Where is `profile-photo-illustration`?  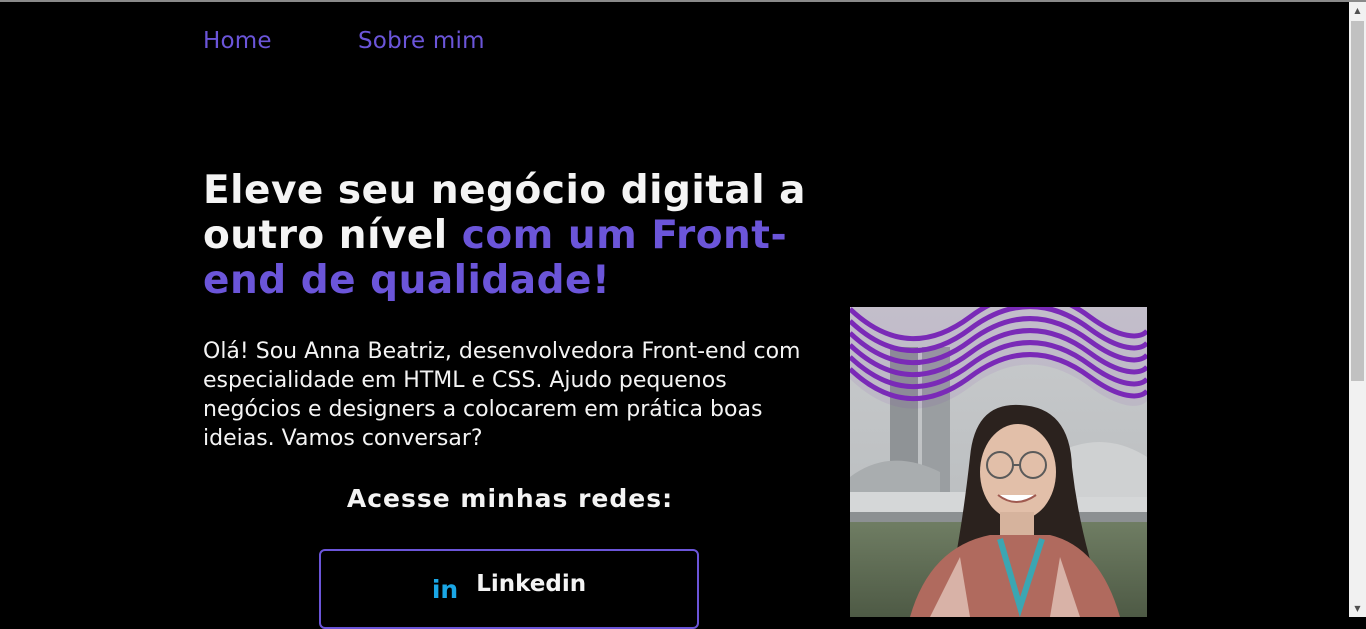
profile-photo-illustration is located at coordinates (998, 462).